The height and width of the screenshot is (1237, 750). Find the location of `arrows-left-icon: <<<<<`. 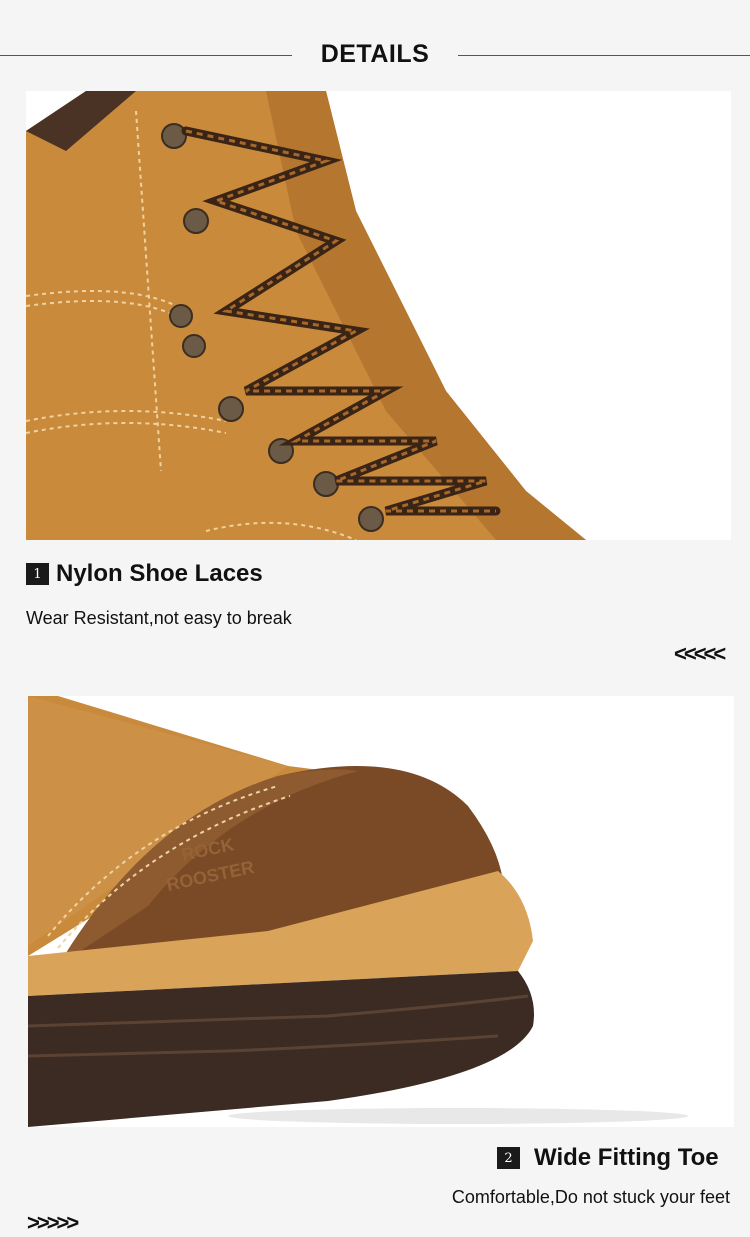

arrows-left-icon: <<<<< is located at coordinates (700, 653).